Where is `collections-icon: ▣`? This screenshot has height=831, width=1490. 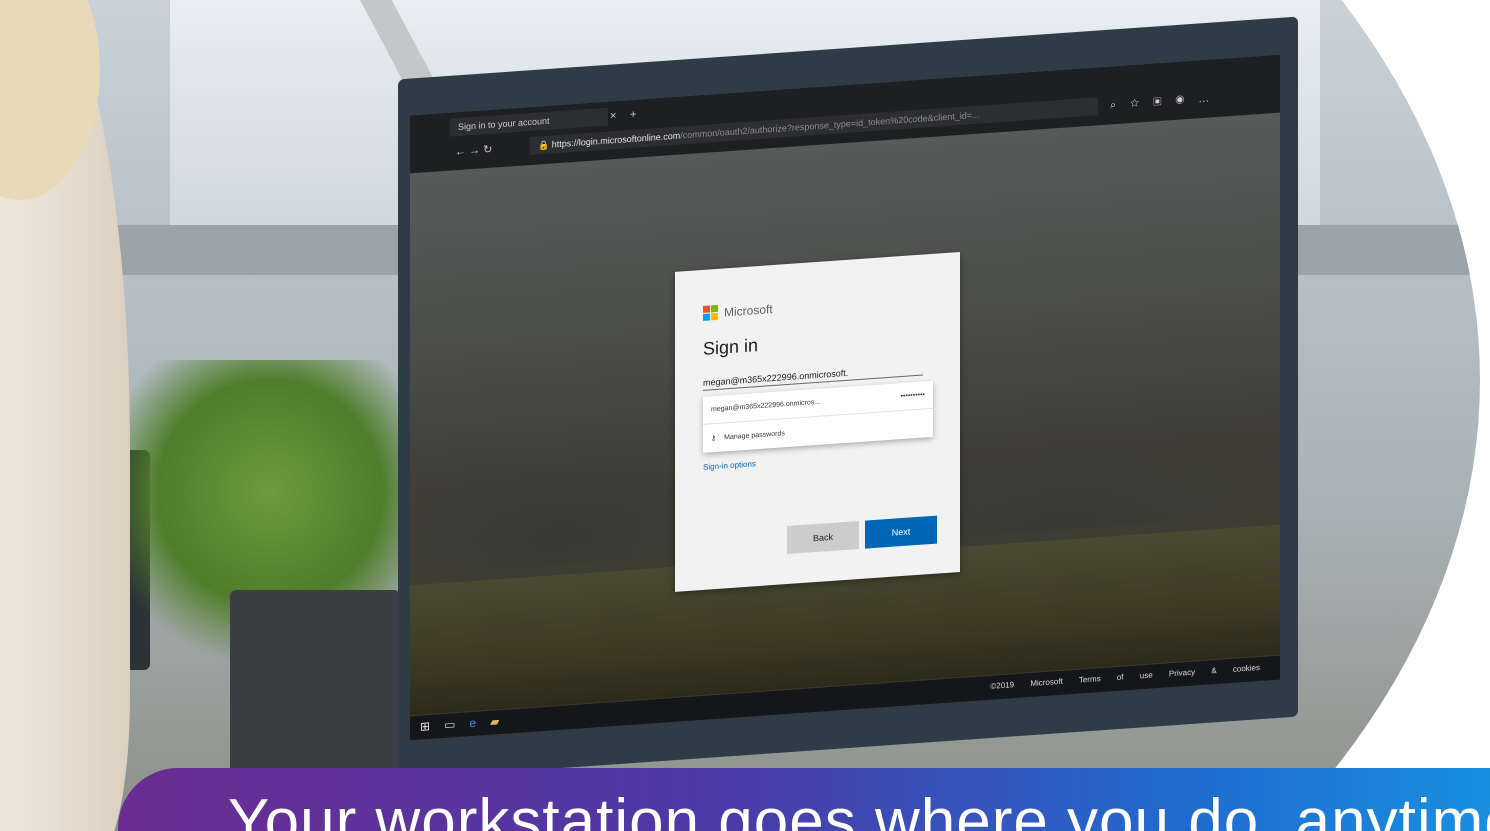 collections-icon: ▣ is located at coordinates (1164, 102).